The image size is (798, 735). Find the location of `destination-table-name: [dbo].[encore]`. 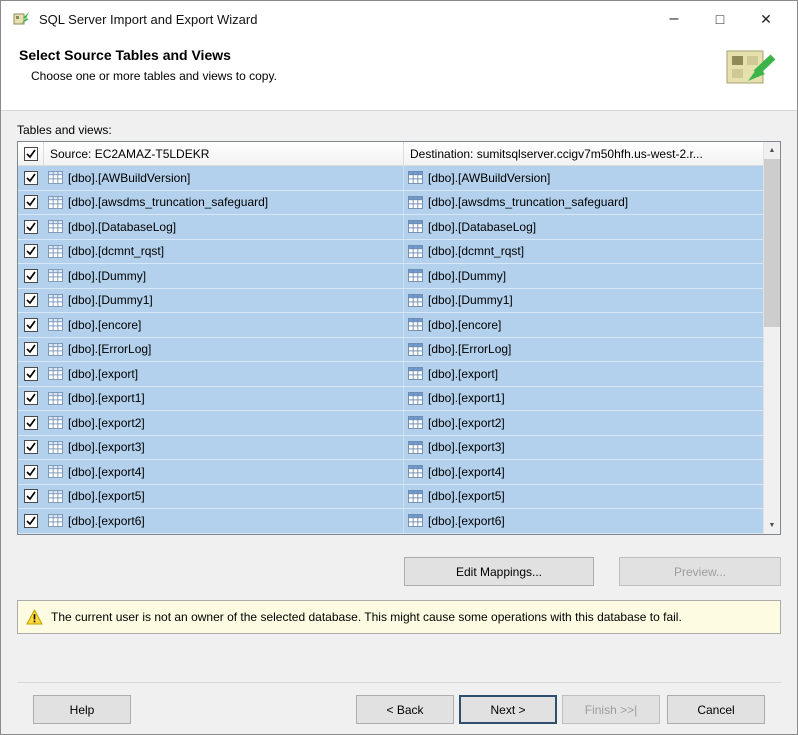

destination-table-name: [dbo].[encore] is located at coordinates (465, 324).